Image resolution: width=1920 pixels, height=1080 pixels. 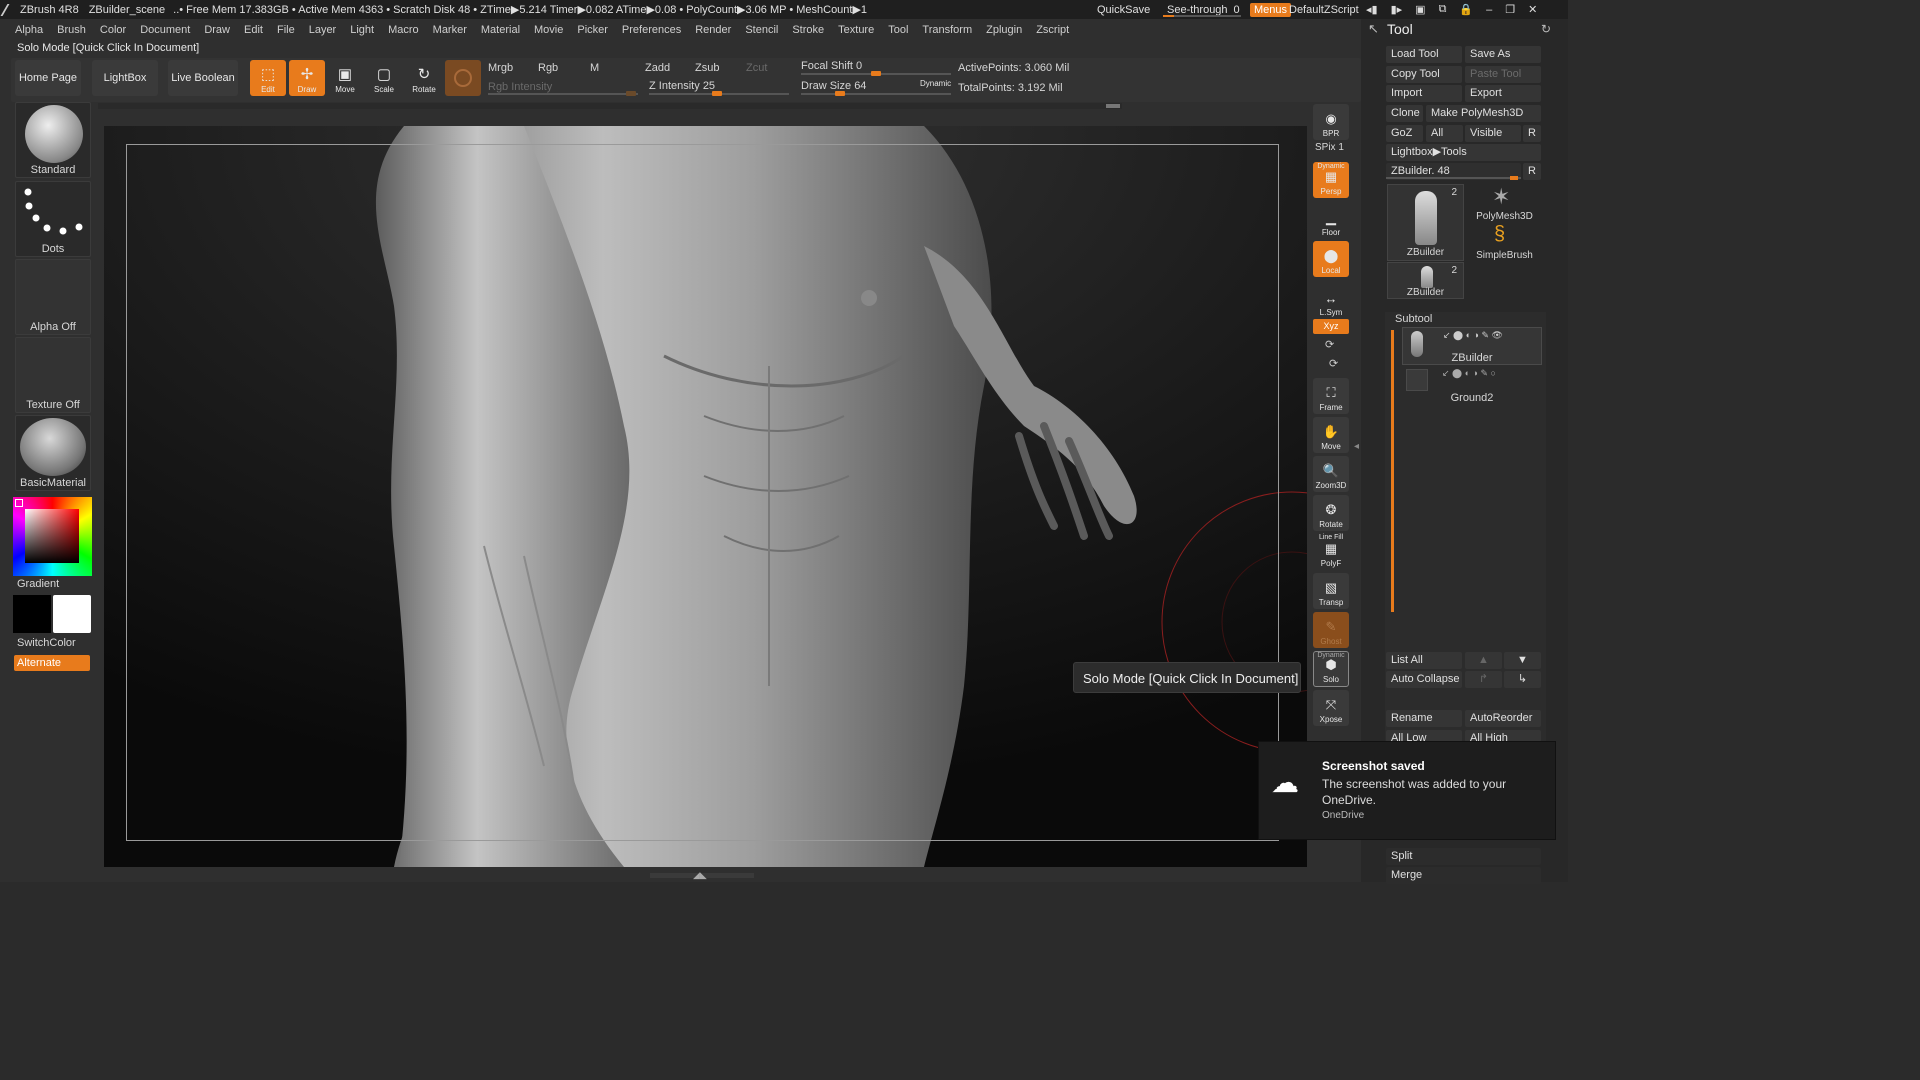 What do you see at coordinates (48, 78) in the screenshot?
I see `home-page-button: Home Page` at bounding box center [48, 78].